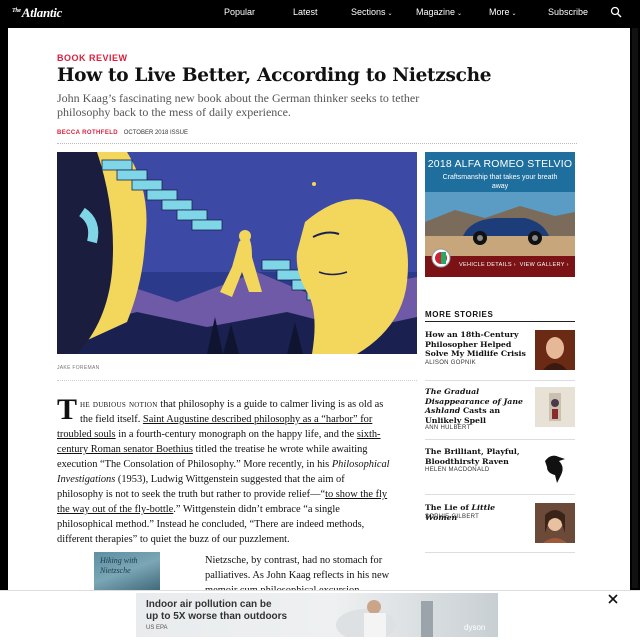  What do you see at coordinates (122, 133) in the screenshot?
I see `byline: BECCA ROTHFELD OCTOBER 2018 ISSUE` at bounding box center [122, 133].